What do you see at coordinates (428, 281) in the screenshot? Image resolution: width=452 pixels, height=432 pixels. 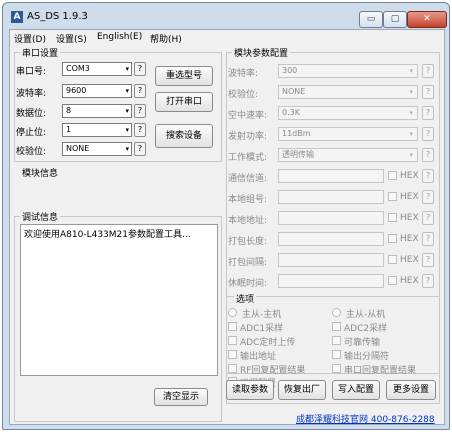 I see `sleep-time-help-button: ?` at bounding box center [428, 281].